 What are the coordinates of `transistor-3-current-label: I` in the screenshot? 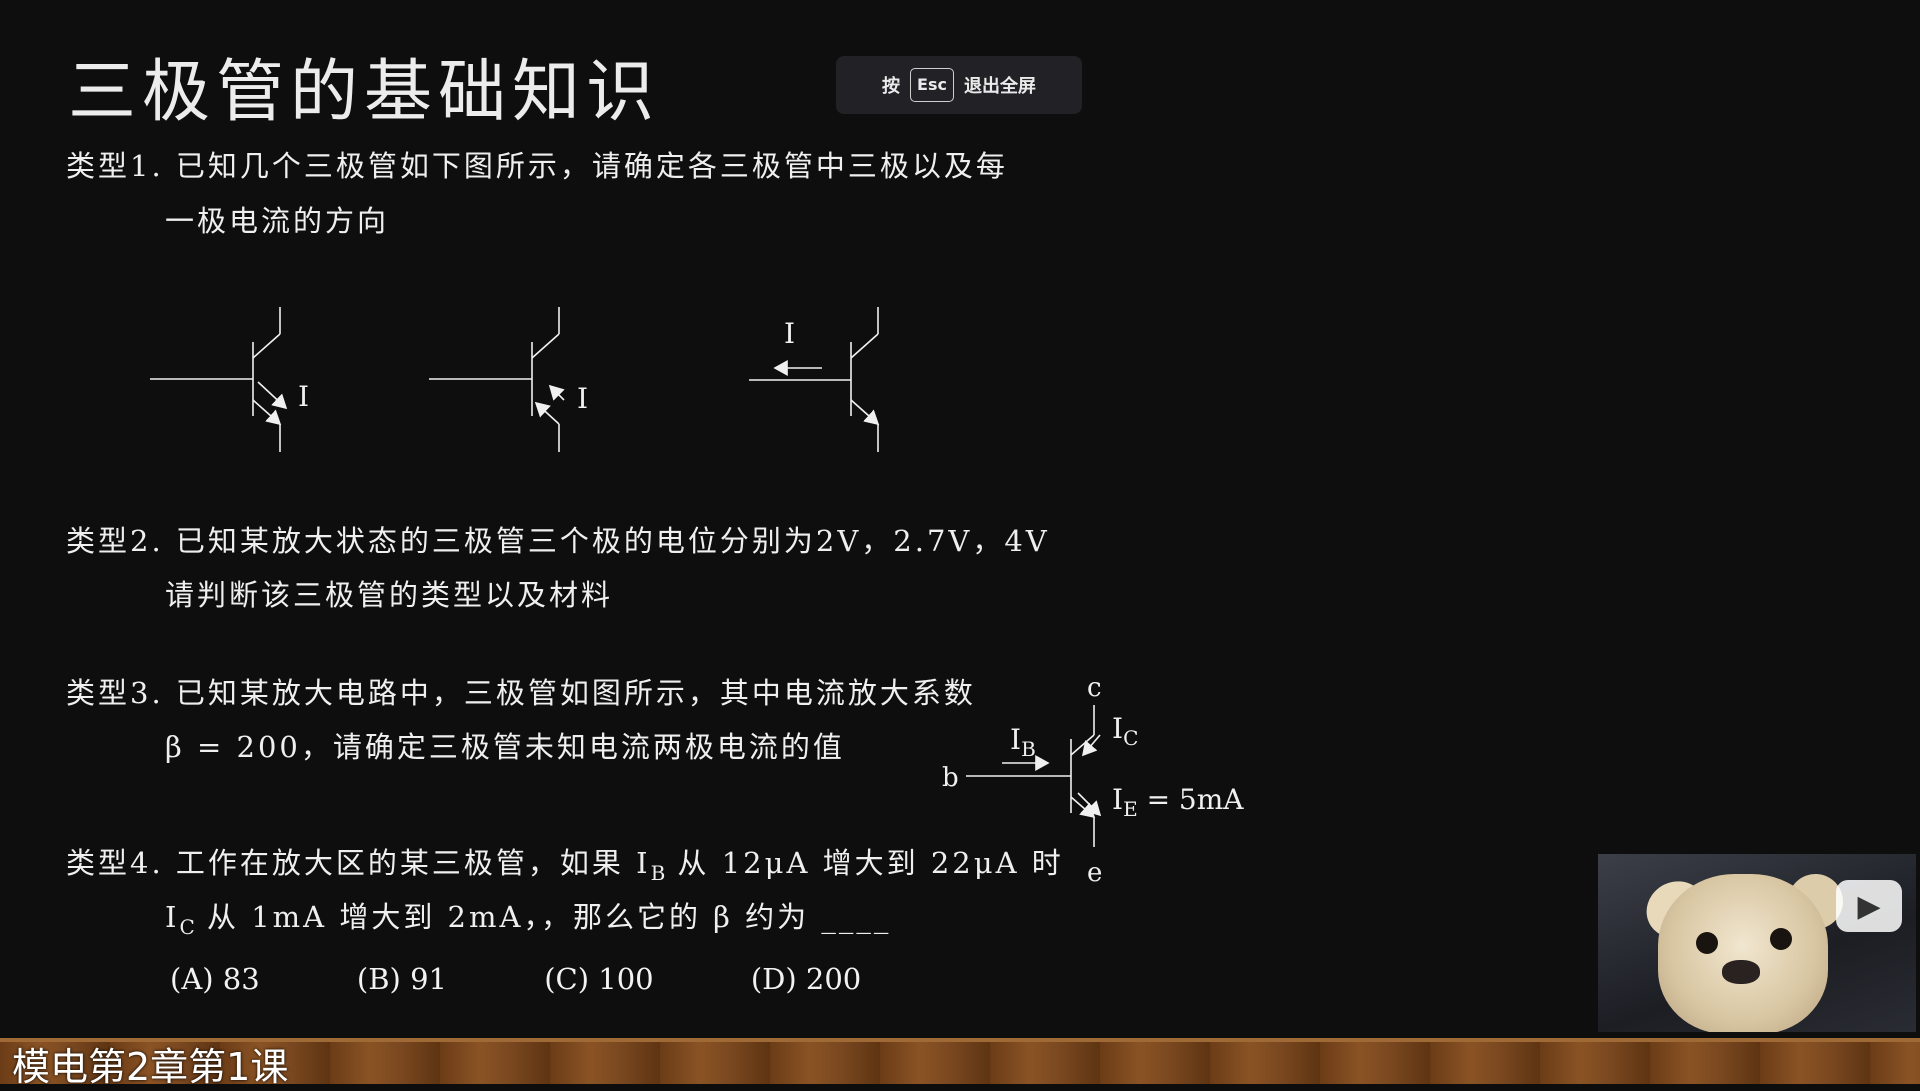 It's located at (789, 333).